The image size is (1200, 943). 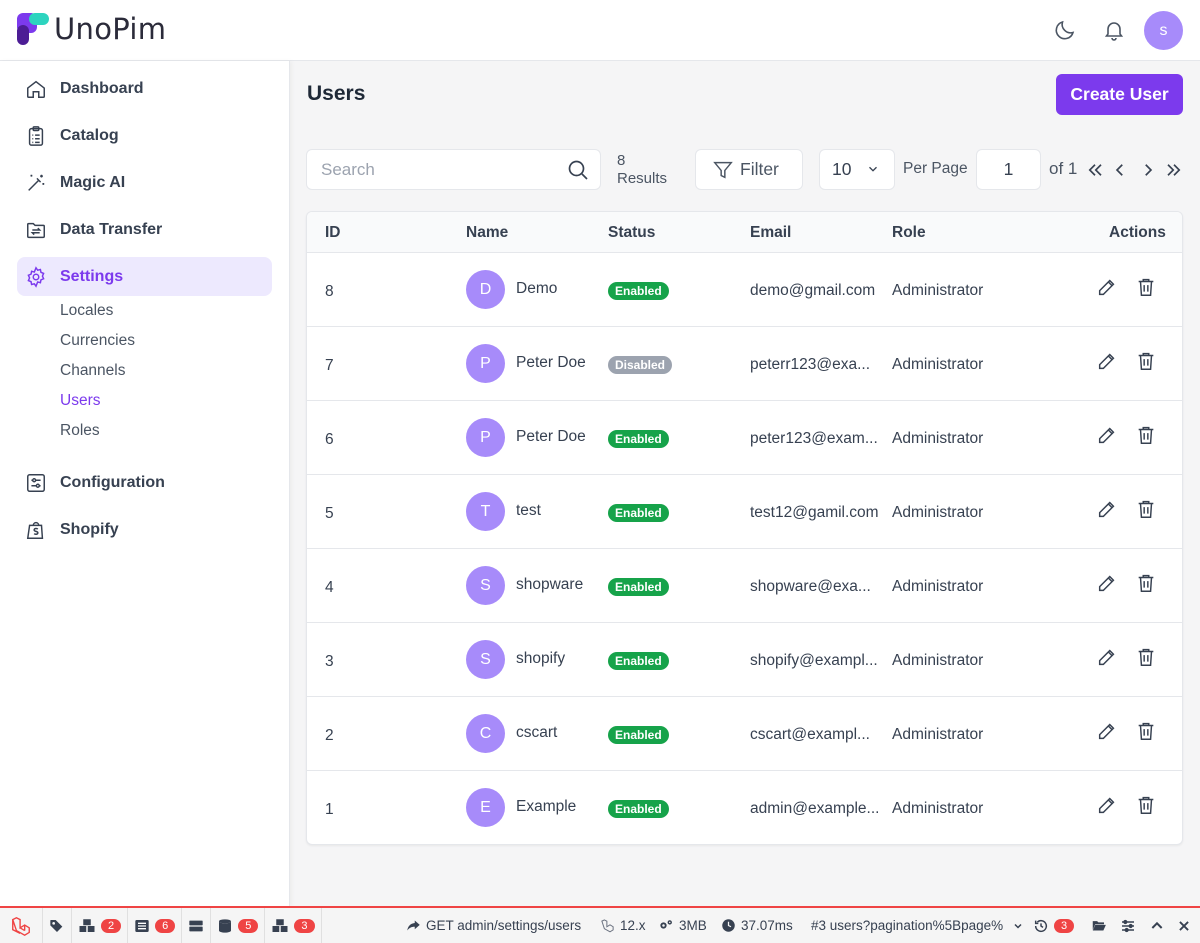 What do you see at coordinates (693, 925) in the screenshot?
I see `debug-memory-text: 3MB` at bounding box center [693, 925].